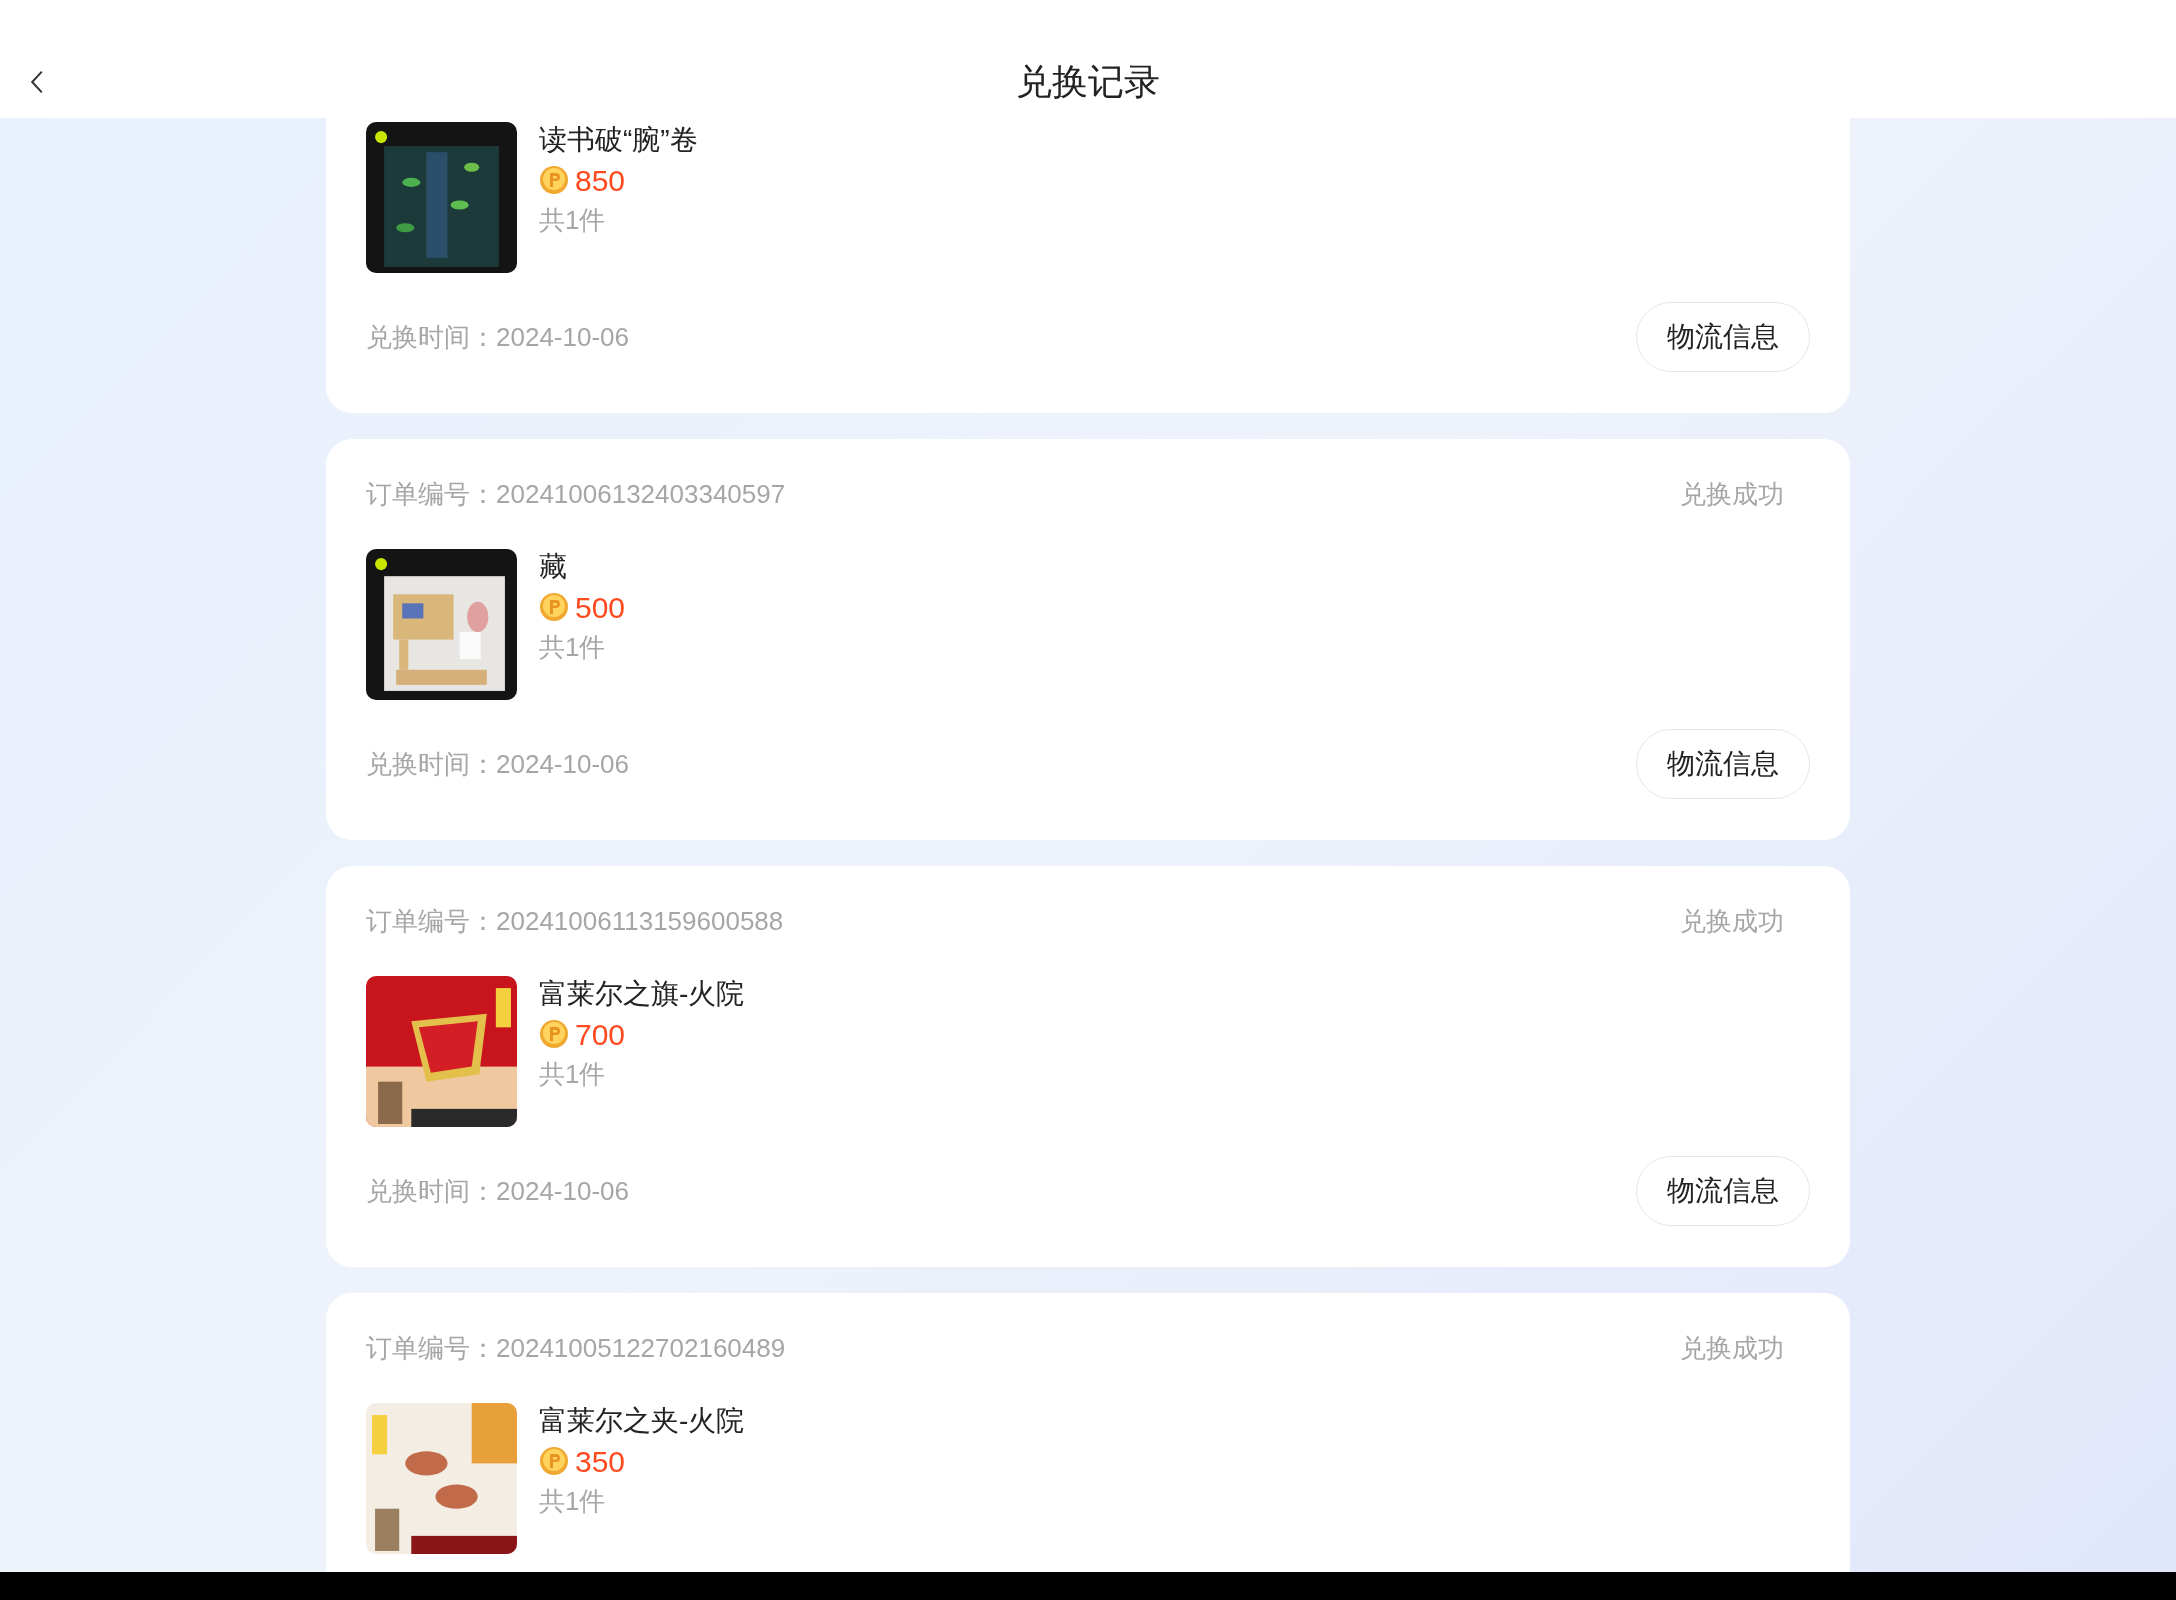 The width and height of the screenshot is (2176, 1600). Describe the element at coordinates (576, 494) in the screenshot. I see `order-number: 订单编号：20241006132403340597` at that location.